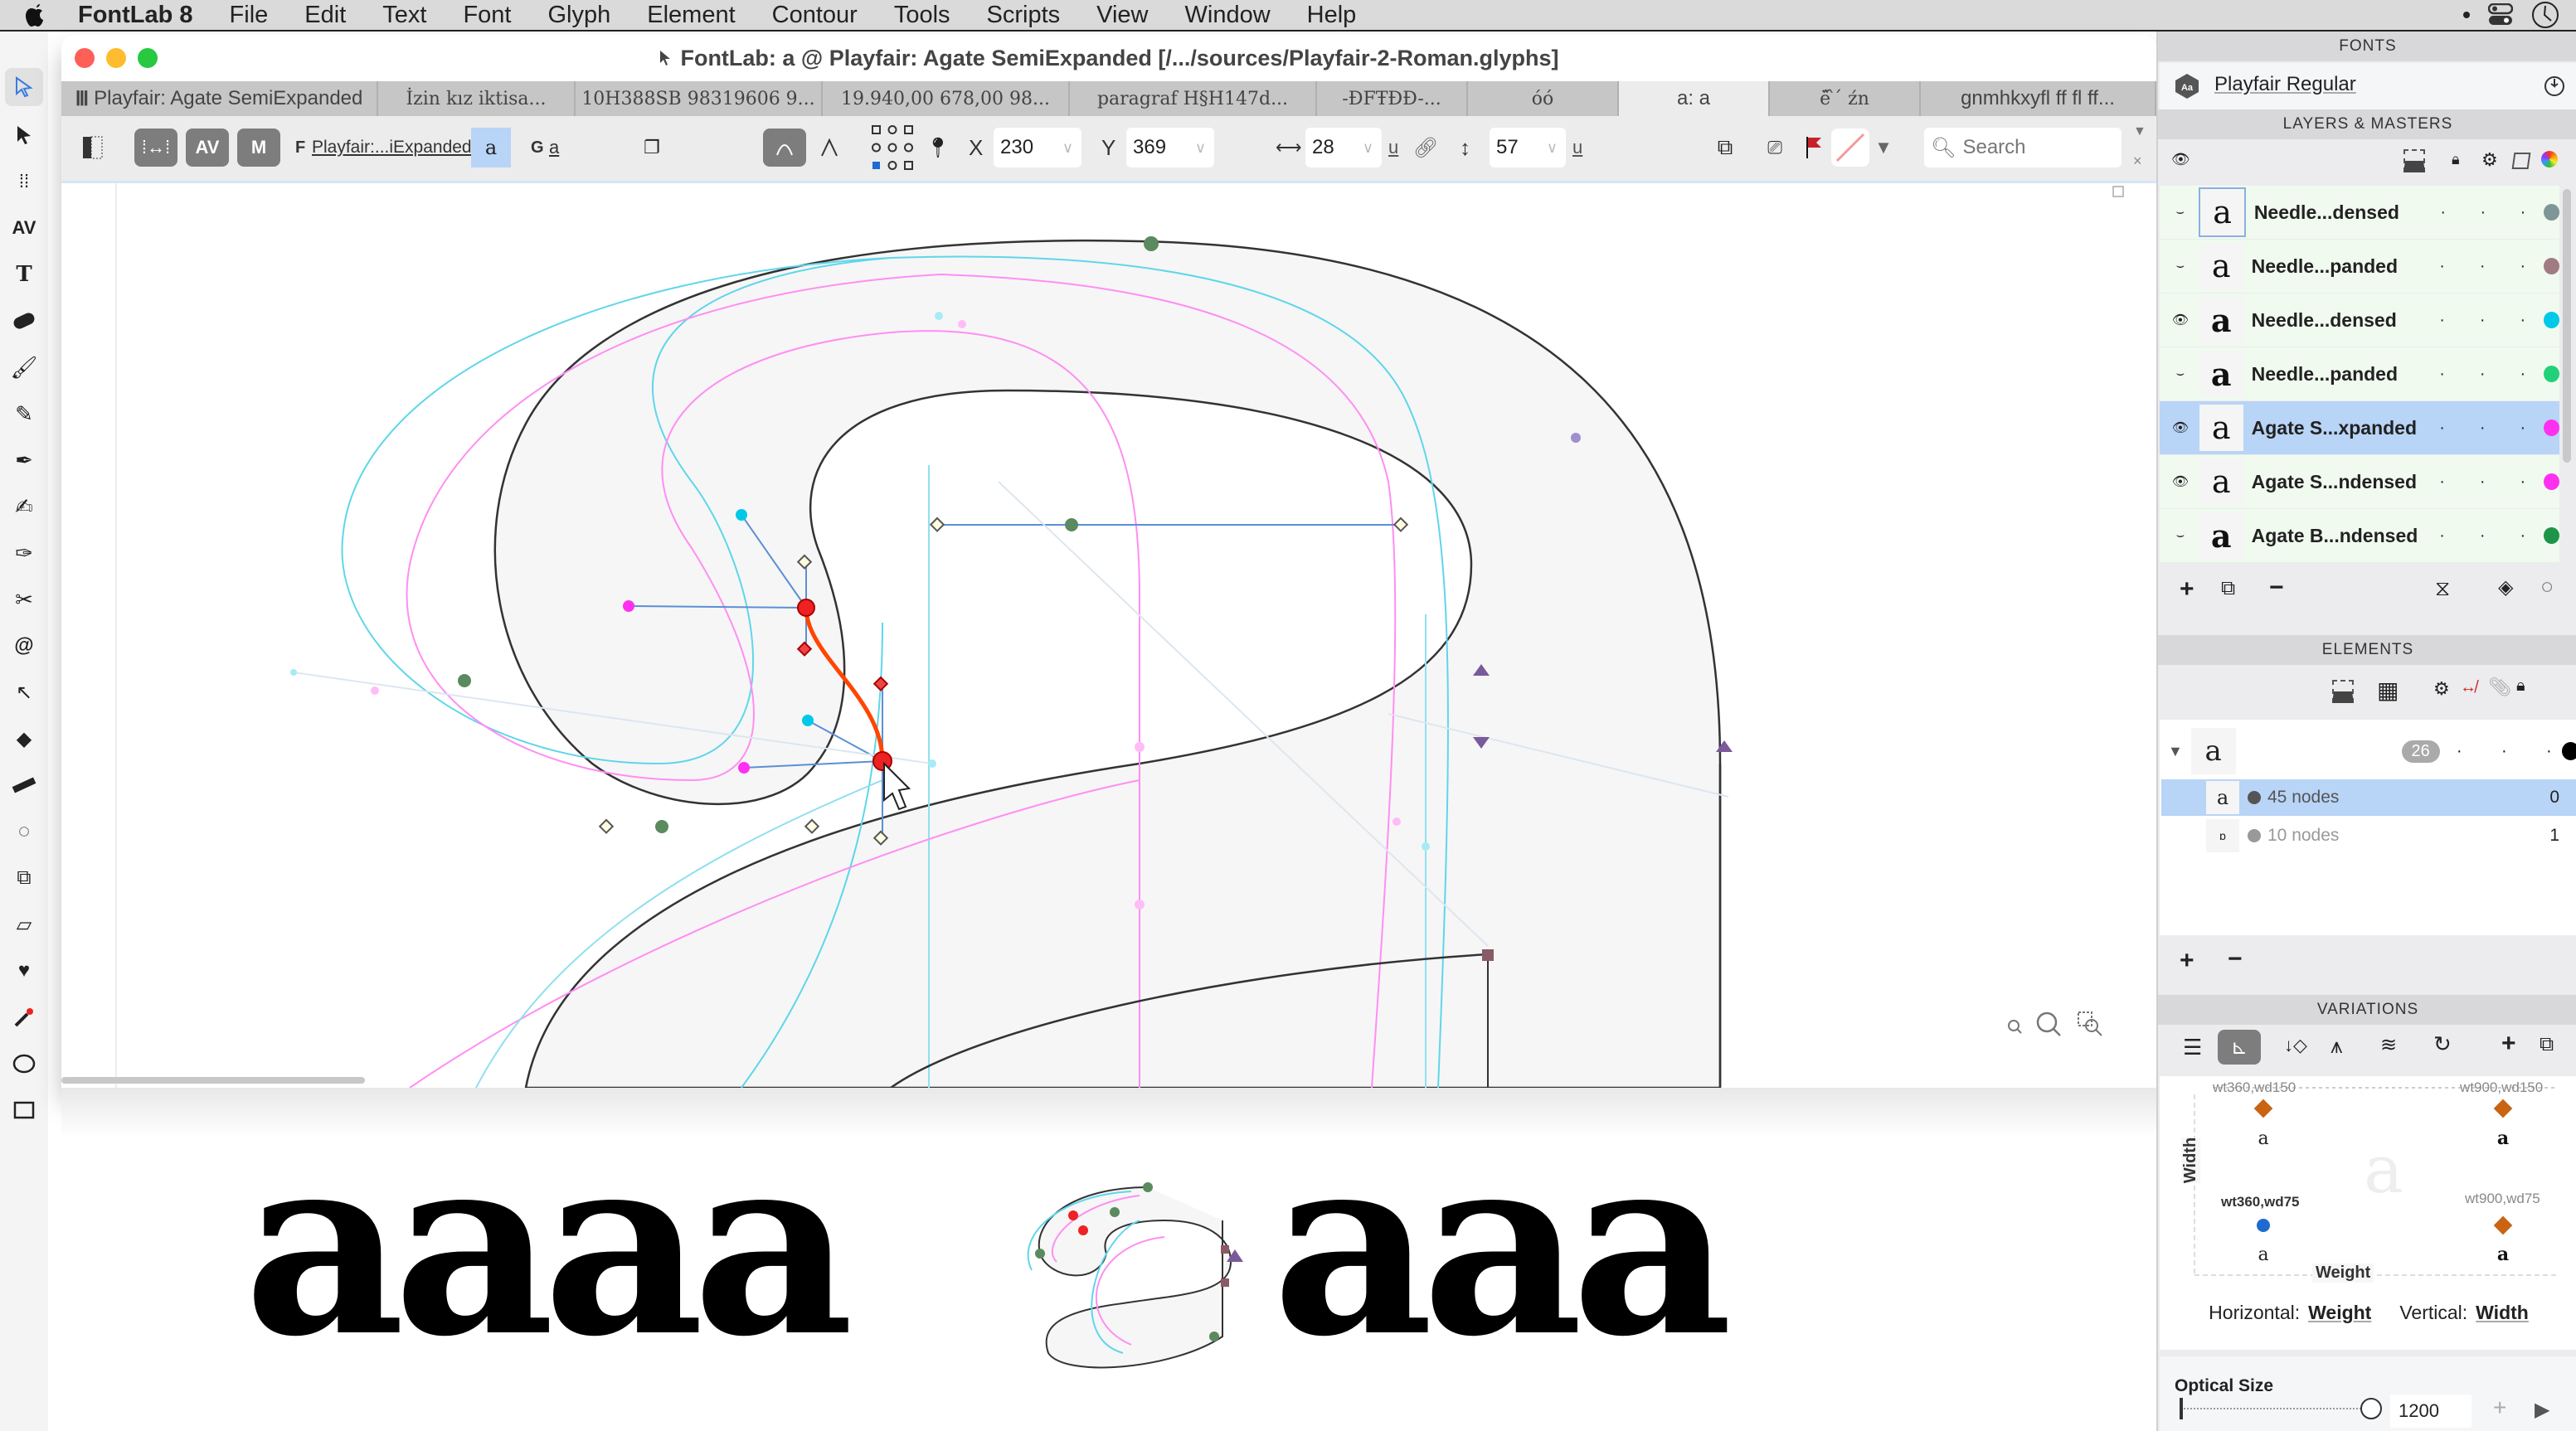 The height and width of the screenshot is (1431, 2576). I want to click on current-location-marker, so click(2264, 1225).